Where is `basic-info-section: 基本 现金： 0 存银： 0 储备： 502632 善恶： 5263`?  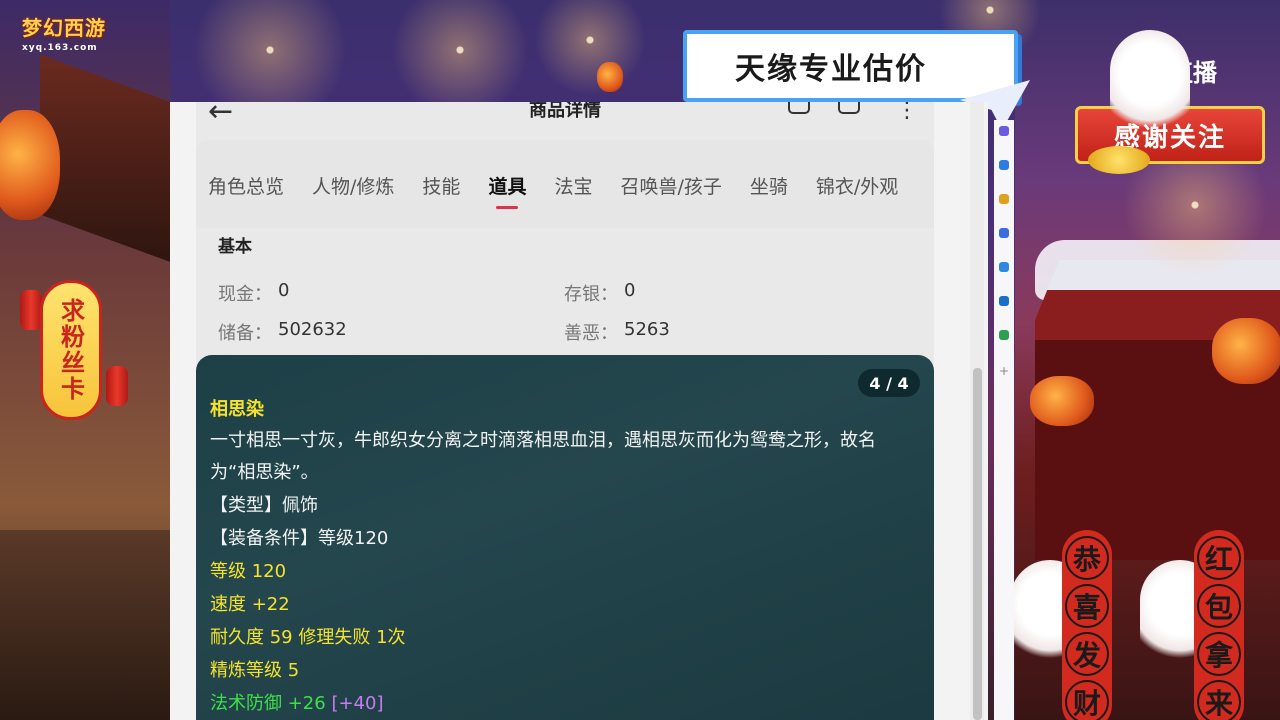
basic-info-section: 基本 现金： 0 存银： 0 储备： 502632 善恶： 5263 is located at coordinates (568, 291).